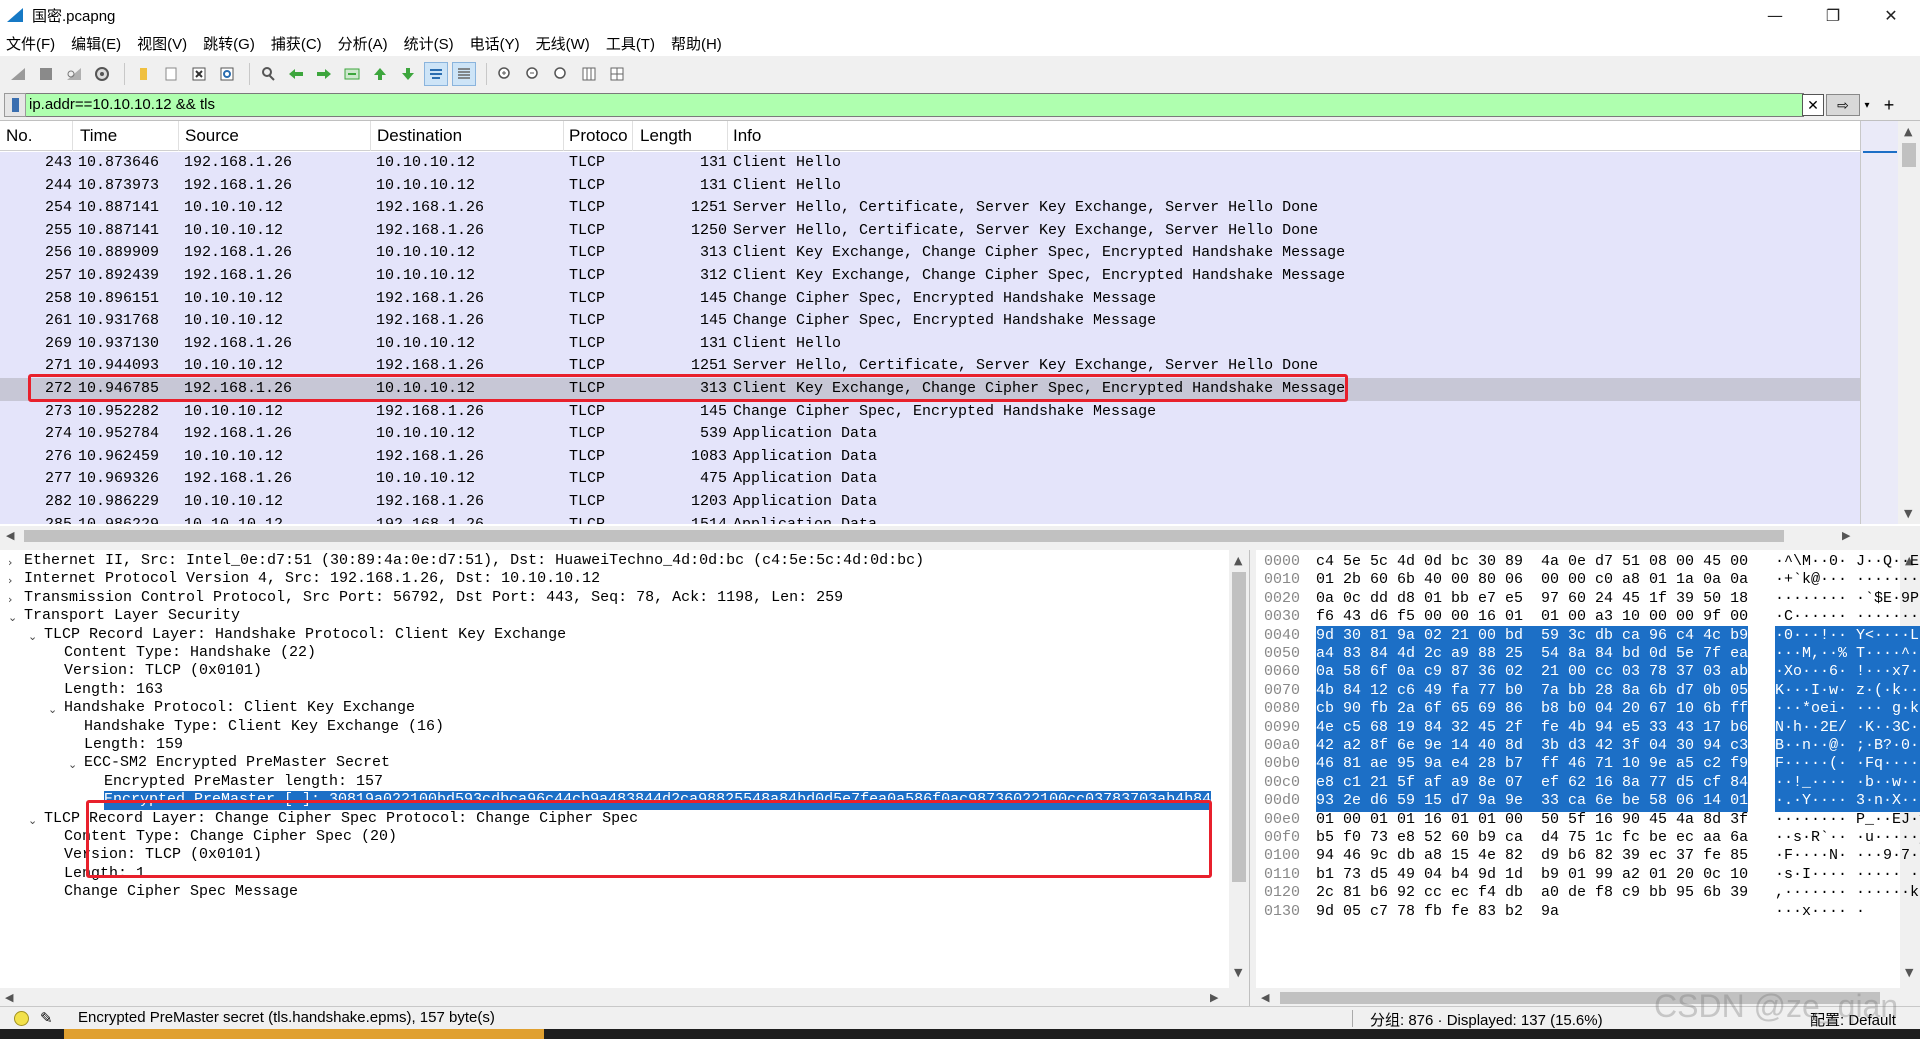 This screenshot has height=1039, width=1920. I want to click on forward-icon, so click(324, 74).